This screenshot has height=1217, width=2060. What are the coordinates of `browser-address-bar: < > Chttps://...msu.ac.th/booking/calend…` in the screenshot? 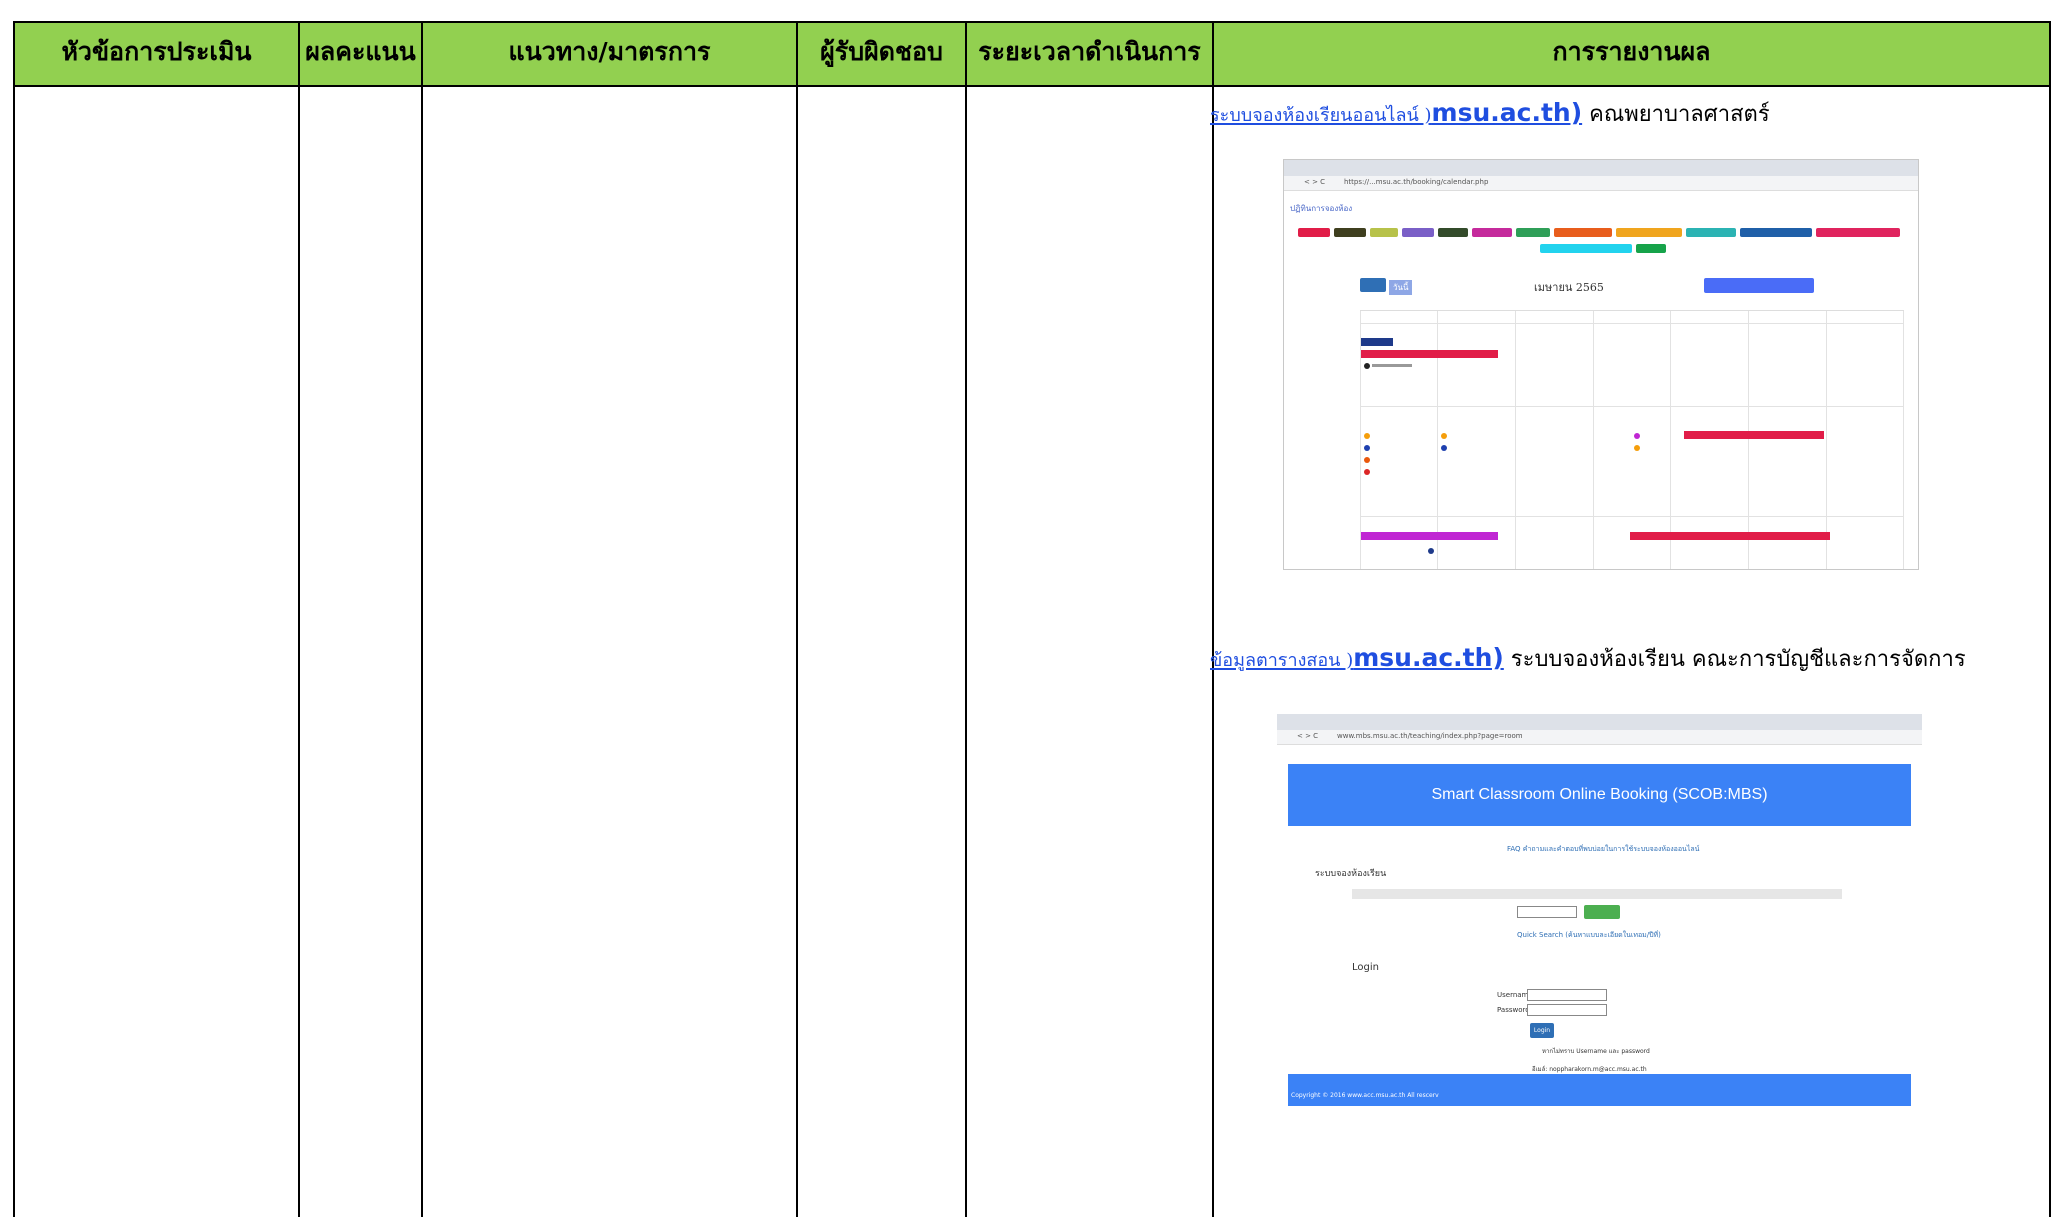 It's located at (1601, 183).